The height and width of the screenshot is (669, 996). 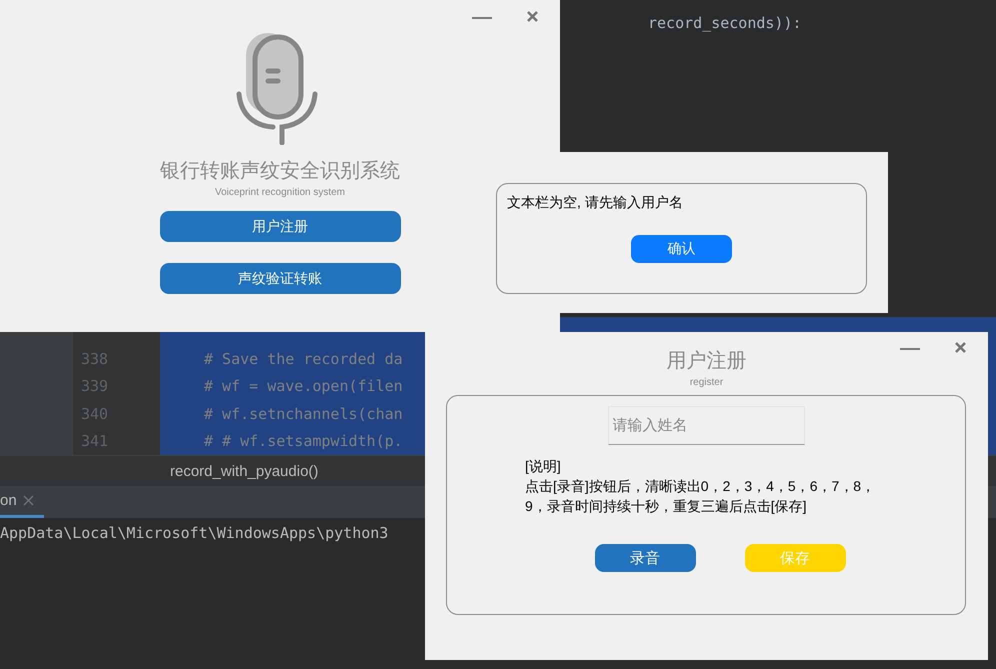 What do you see at coordinates (700, 496) in the screenshot?
I see `instructions-text: 点击[录音]按钮后，清晰读出0，2，3，4，5，6，7，8，9，录音时间持续十秒，重复三遍后点击[保存]` at bounding box center [700, 496].